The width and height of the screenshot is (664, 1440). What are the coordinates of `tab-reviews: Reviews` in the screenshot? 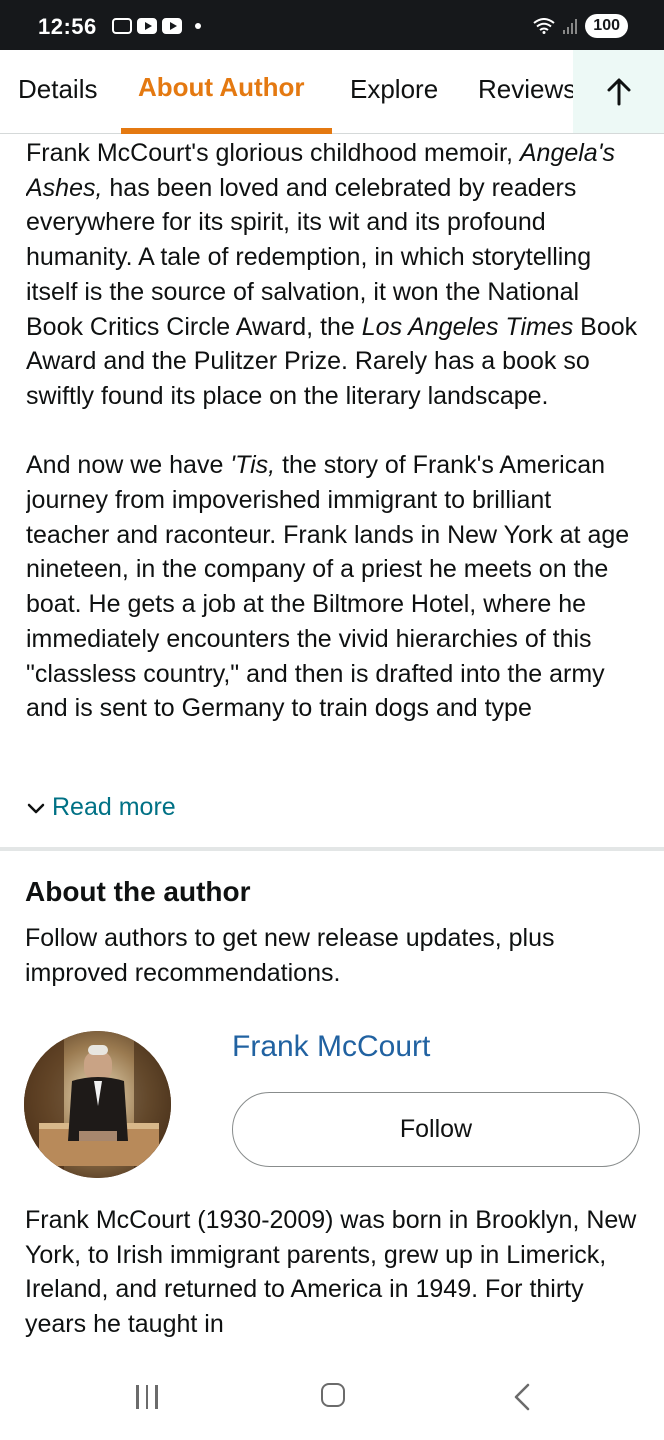 It's located at (527, 89).